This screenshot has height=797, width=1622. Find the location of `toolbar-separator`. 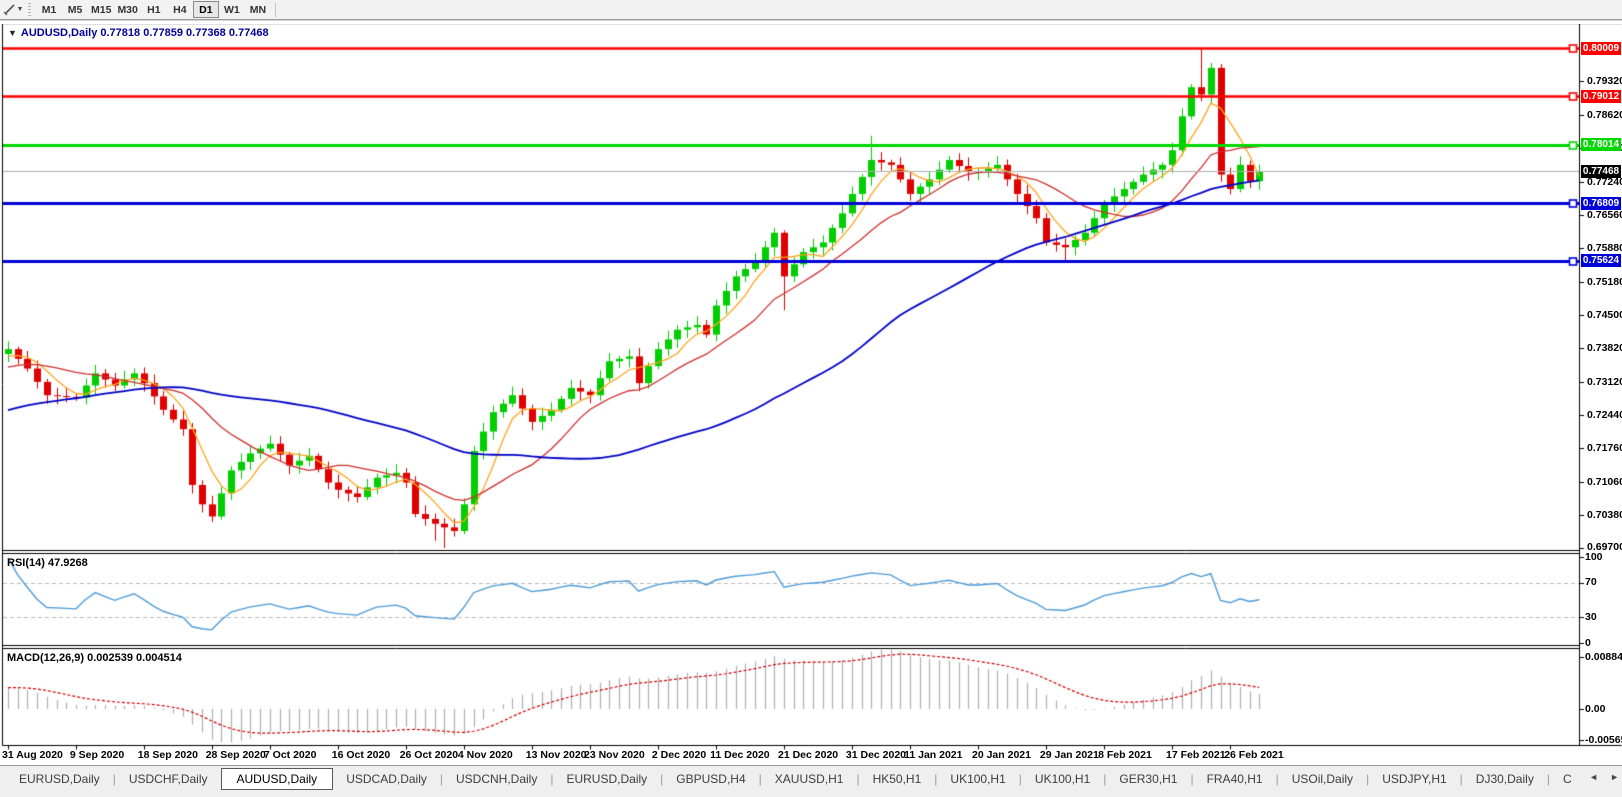

toolbar-separator is located at coordinates (275, 9).